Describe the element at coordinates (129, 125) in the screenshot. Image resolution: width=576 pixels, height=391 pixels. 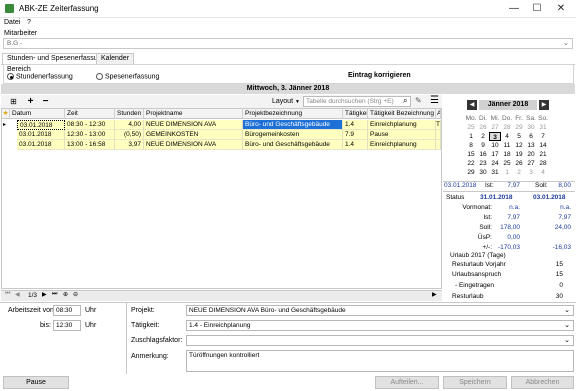
I see `table-row-hours: 4,00` at that location.